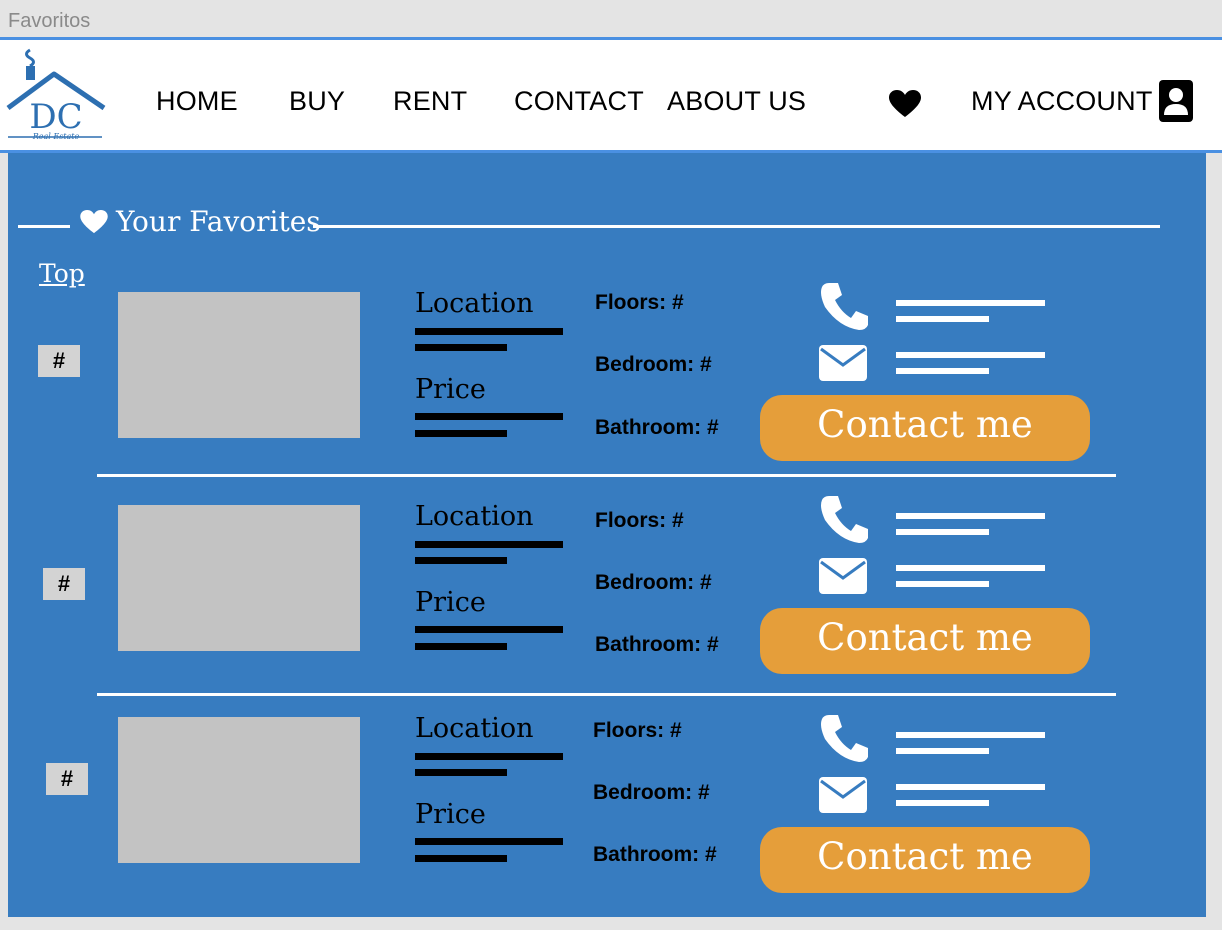 The width and height of the screenshot is (1222, 930). I want to click on nav-about-us: ABOUT US, so click(736, 101).